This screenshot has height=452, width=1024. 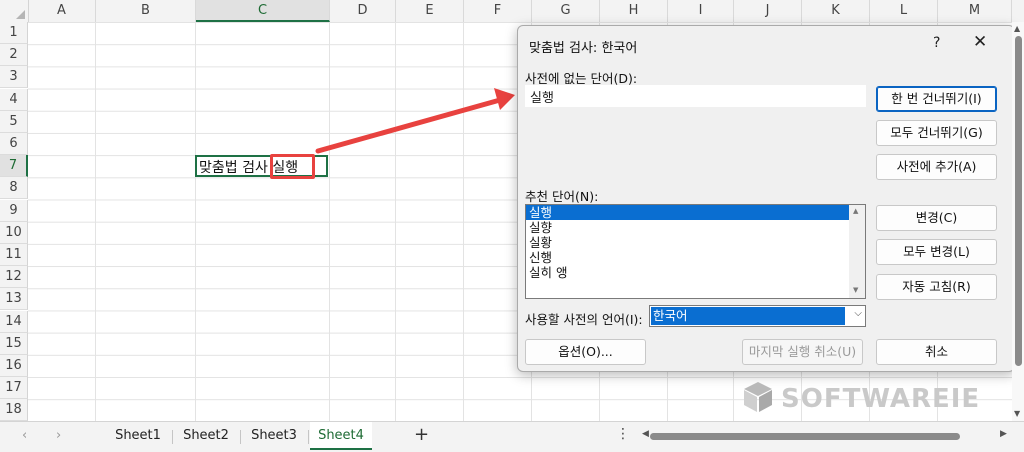 What do you see at coordinates (206, 436) in the screenshot?
I see `tab-sheet2: Sheet2` at bounding box center [206, 436].